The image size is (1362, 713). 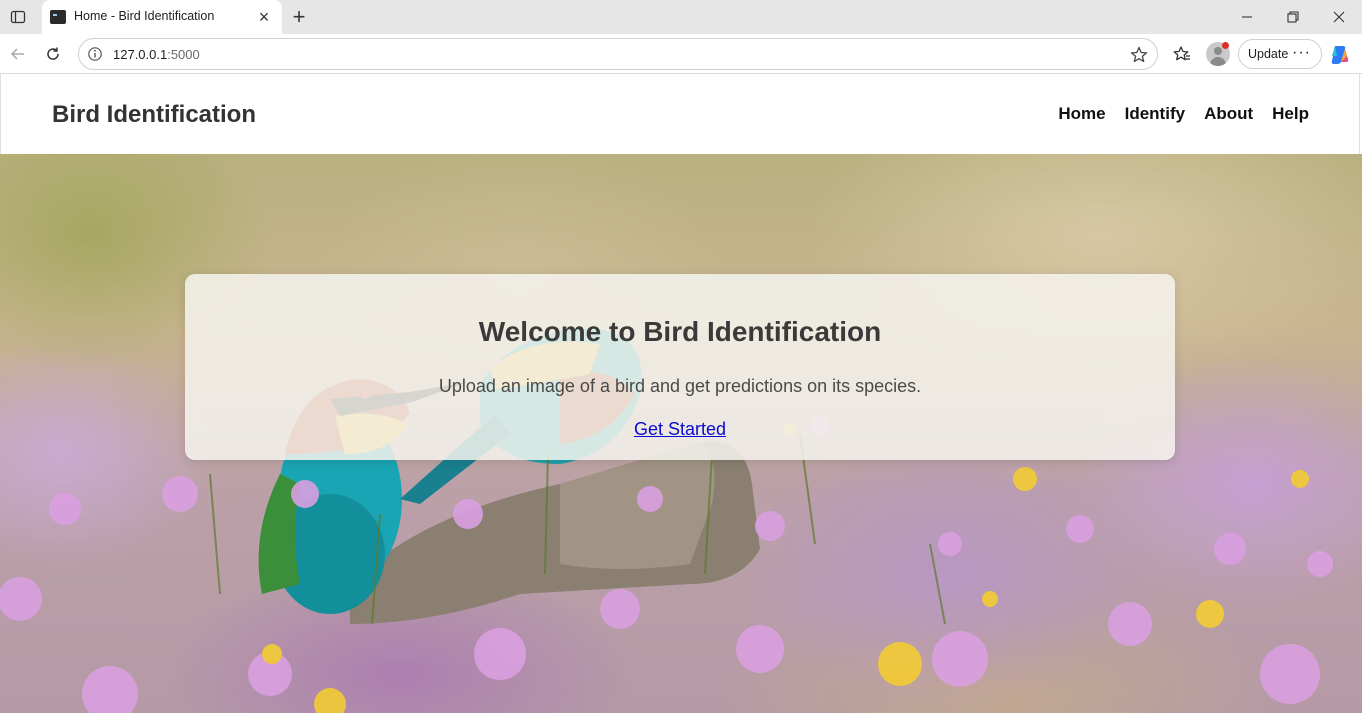 I want to click on terminal-favicon-icon, so click(x=58, y=17).